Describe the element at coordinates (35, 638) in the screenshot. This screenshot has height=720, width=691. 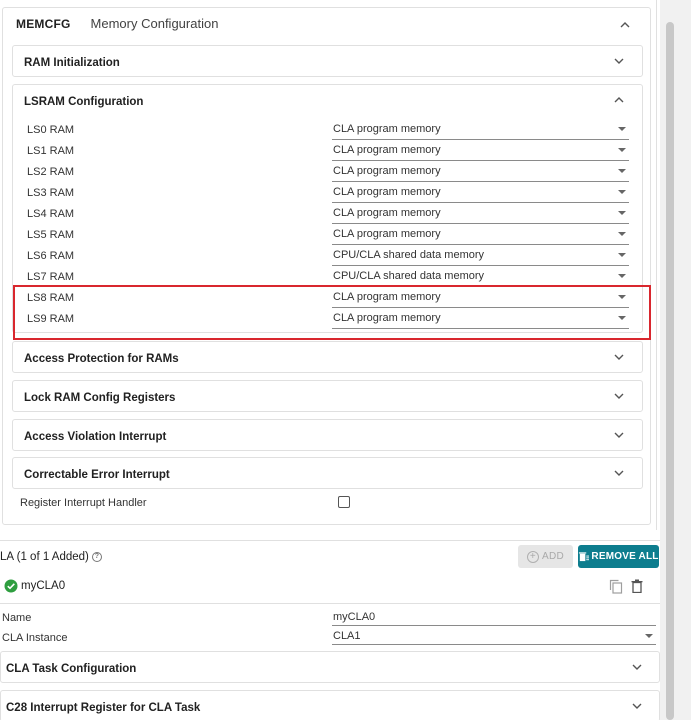
I see `cla-instance-label: CLA Instance` at that location.